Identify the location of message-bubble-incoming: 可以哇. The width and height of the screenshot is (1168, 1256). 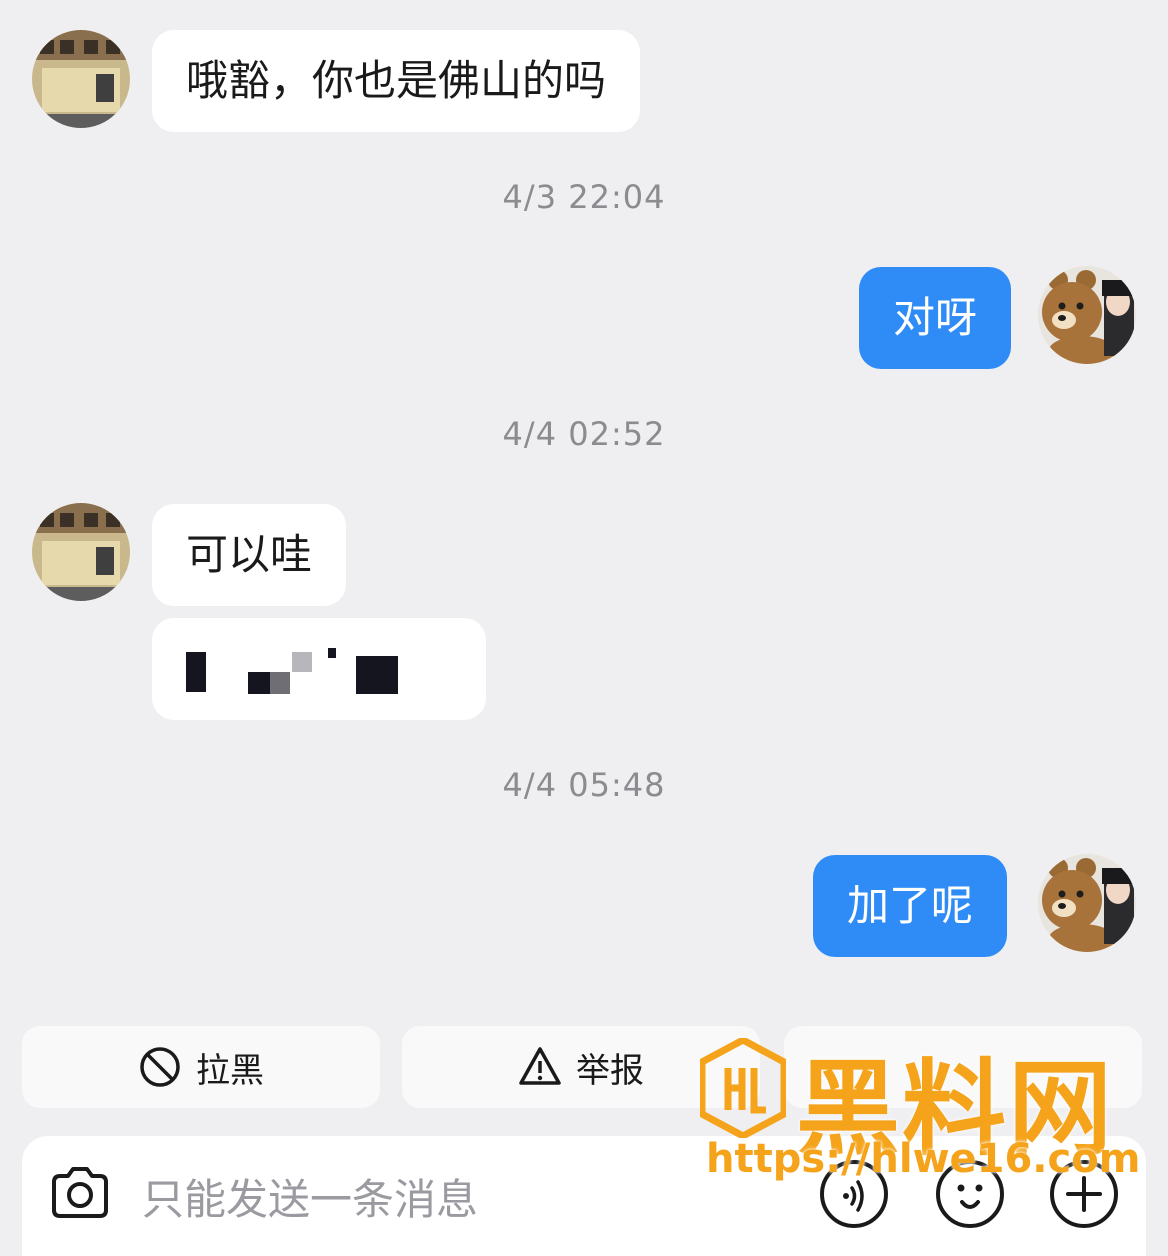
(249, 555).